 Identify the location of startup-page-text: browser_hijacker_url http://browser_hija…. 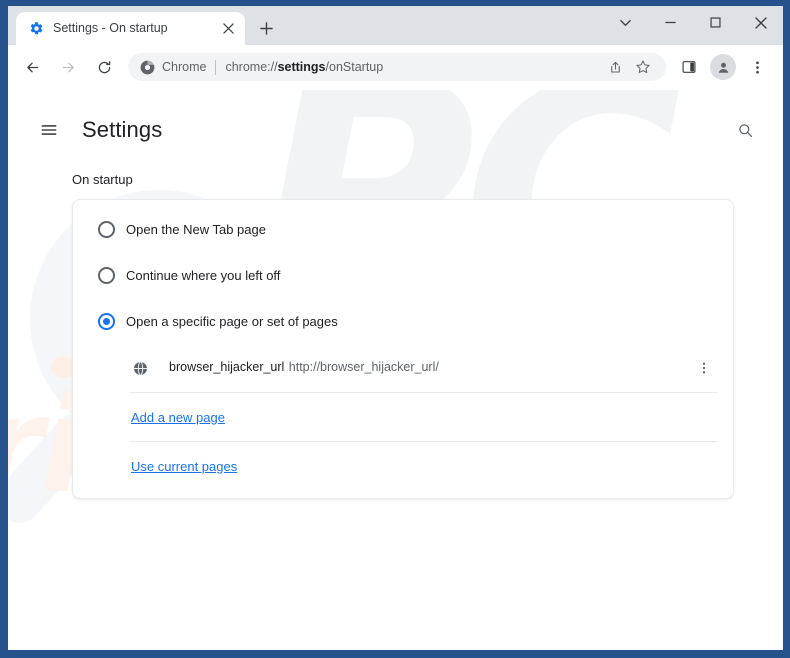
(430, 367).